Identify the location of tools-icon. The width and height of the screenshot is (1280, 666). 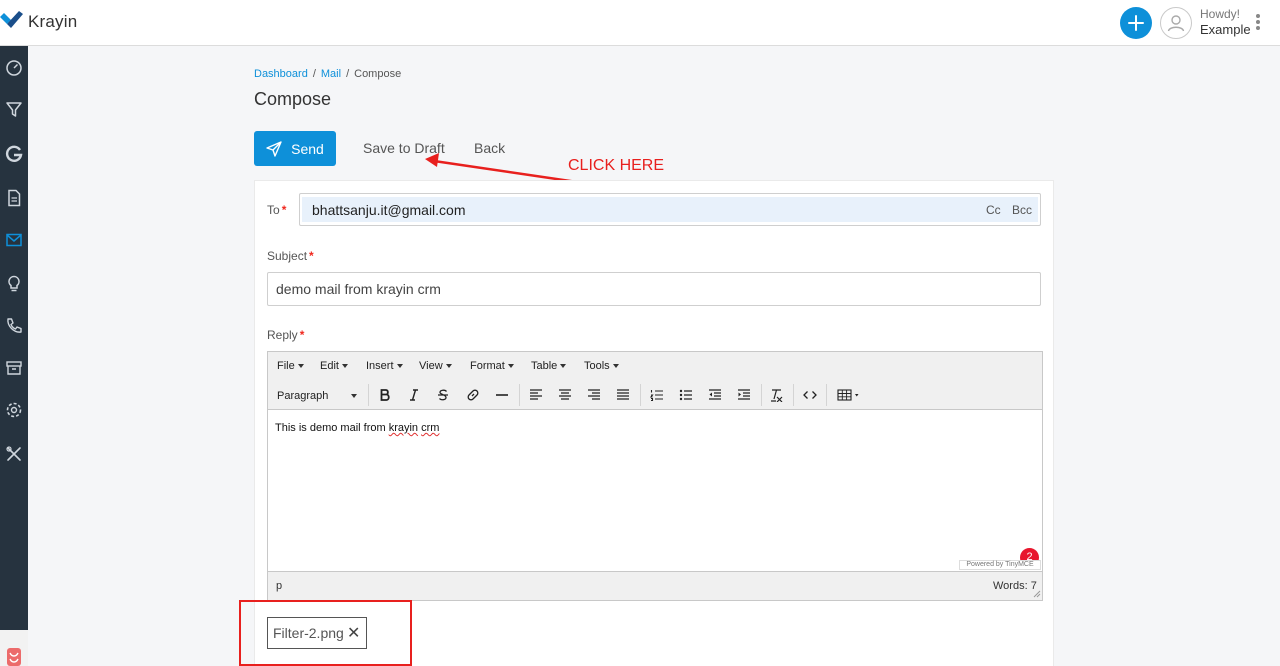
(13, 453).